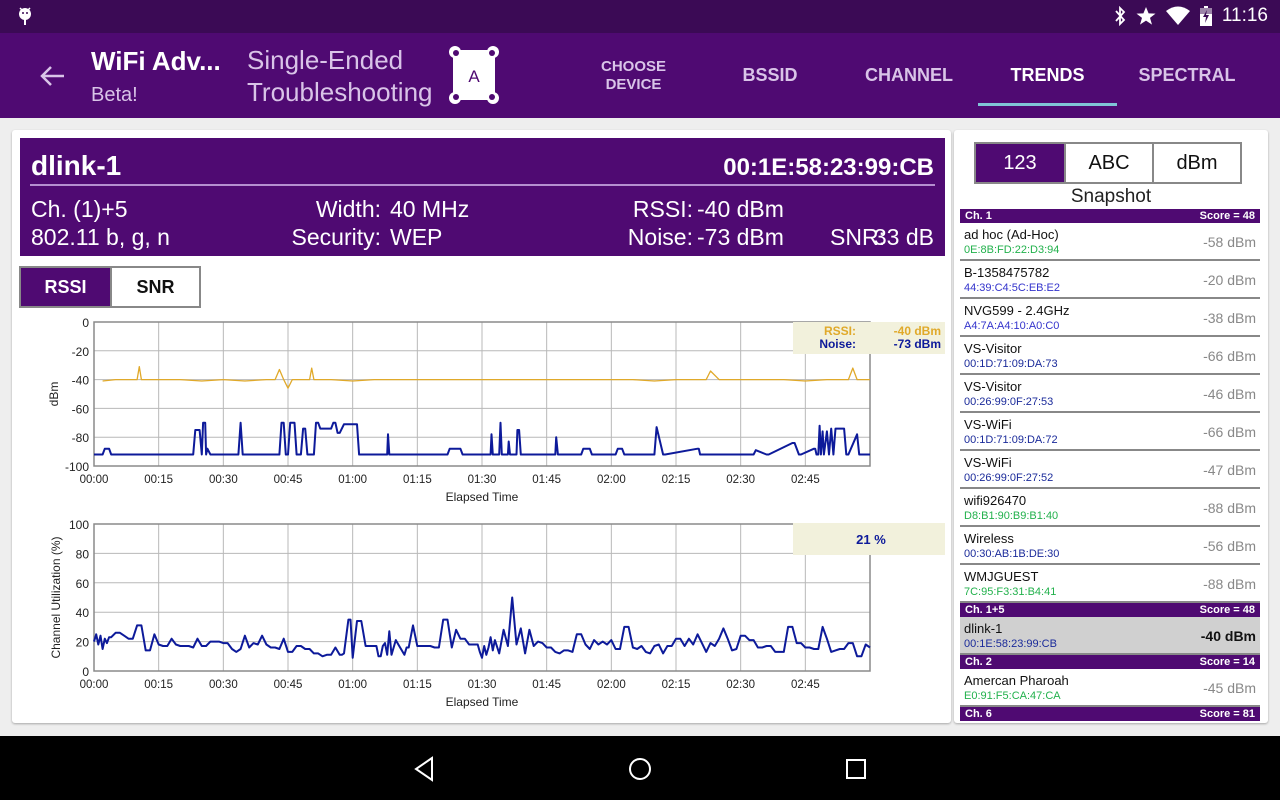  What do you see at coordinates (79, 525) in the screenshot?
I see `y-tick-label: 100` at bounding box center [79, 525].